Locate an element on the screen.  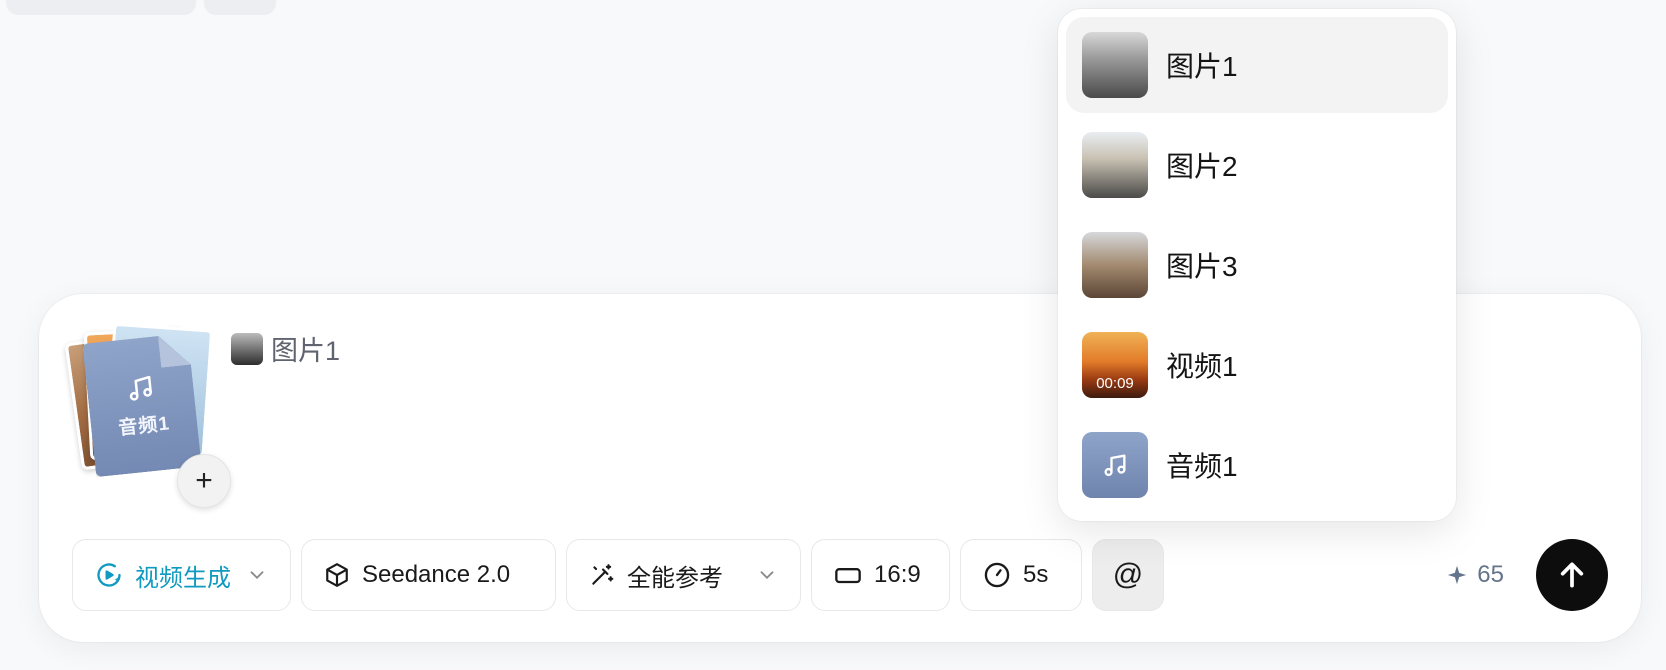
dropdown-item-image-1: 图片1 is located at coordinates (1257, 65).